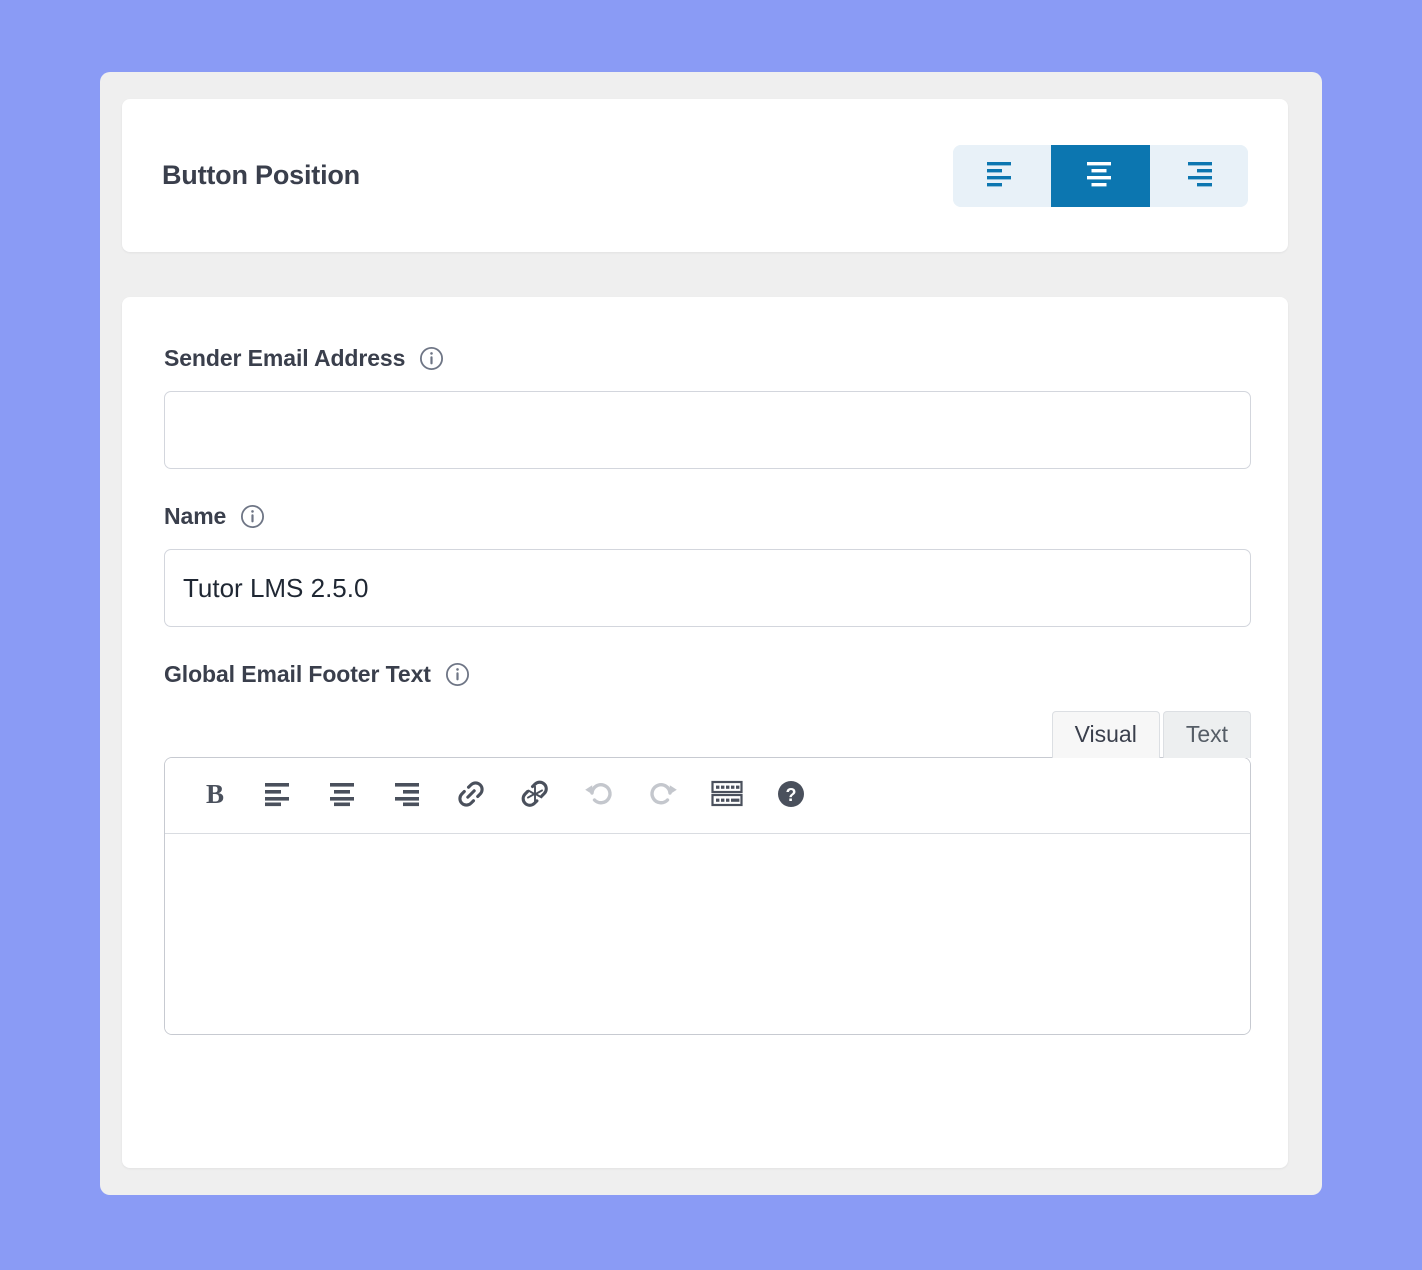  I want to click on editor-toolbar: B ?, so click(707, 796).